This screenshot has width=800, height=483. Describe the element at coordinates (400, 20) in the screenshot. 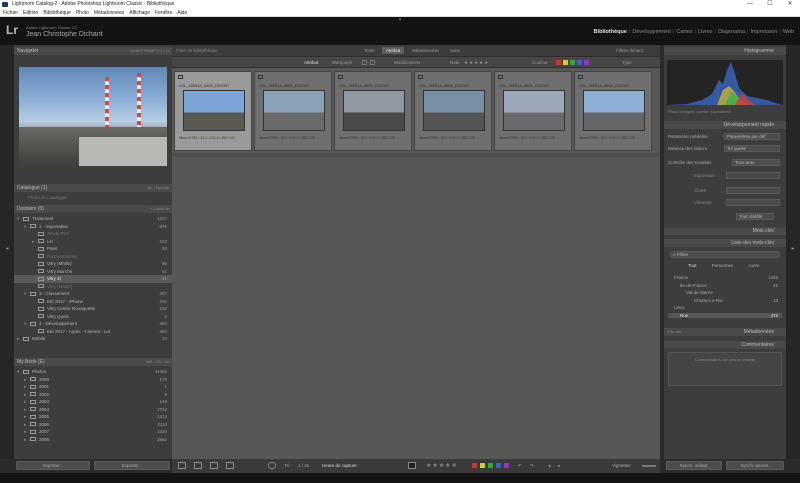

I see `collapse-top-panel-icon: ▾` at that location.